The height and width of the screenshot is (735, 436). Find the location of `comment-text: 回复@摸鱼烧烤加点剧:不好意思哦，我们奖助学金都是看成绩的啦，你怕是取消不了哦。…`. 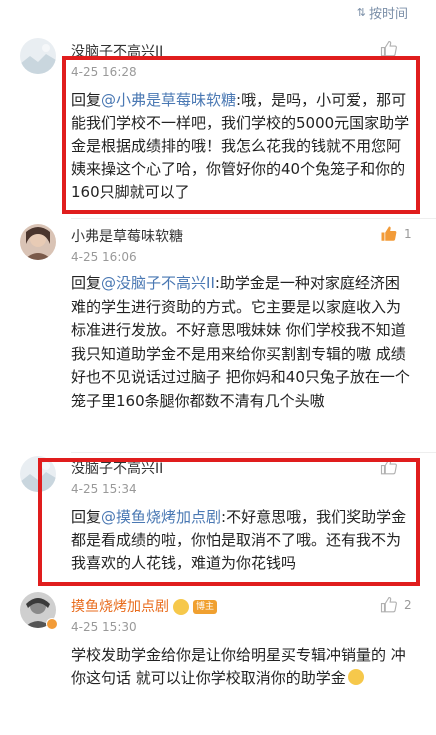

comment-text: 回复@摸鱼烧烤加点剧:不好意思哦，我们奖助学金都是看成绩的啦，你怕是取消不了哦。… is located at coordinates (239, 540).